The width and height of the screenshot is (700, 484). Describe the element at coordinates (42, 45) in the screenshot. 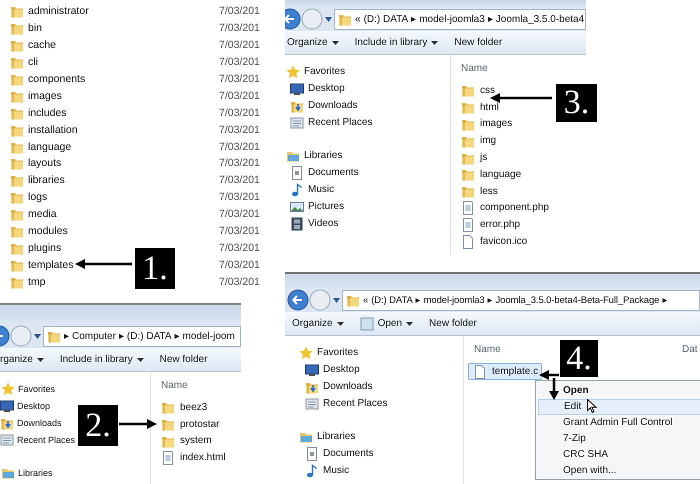

I see `folder-name: cache` at that location.